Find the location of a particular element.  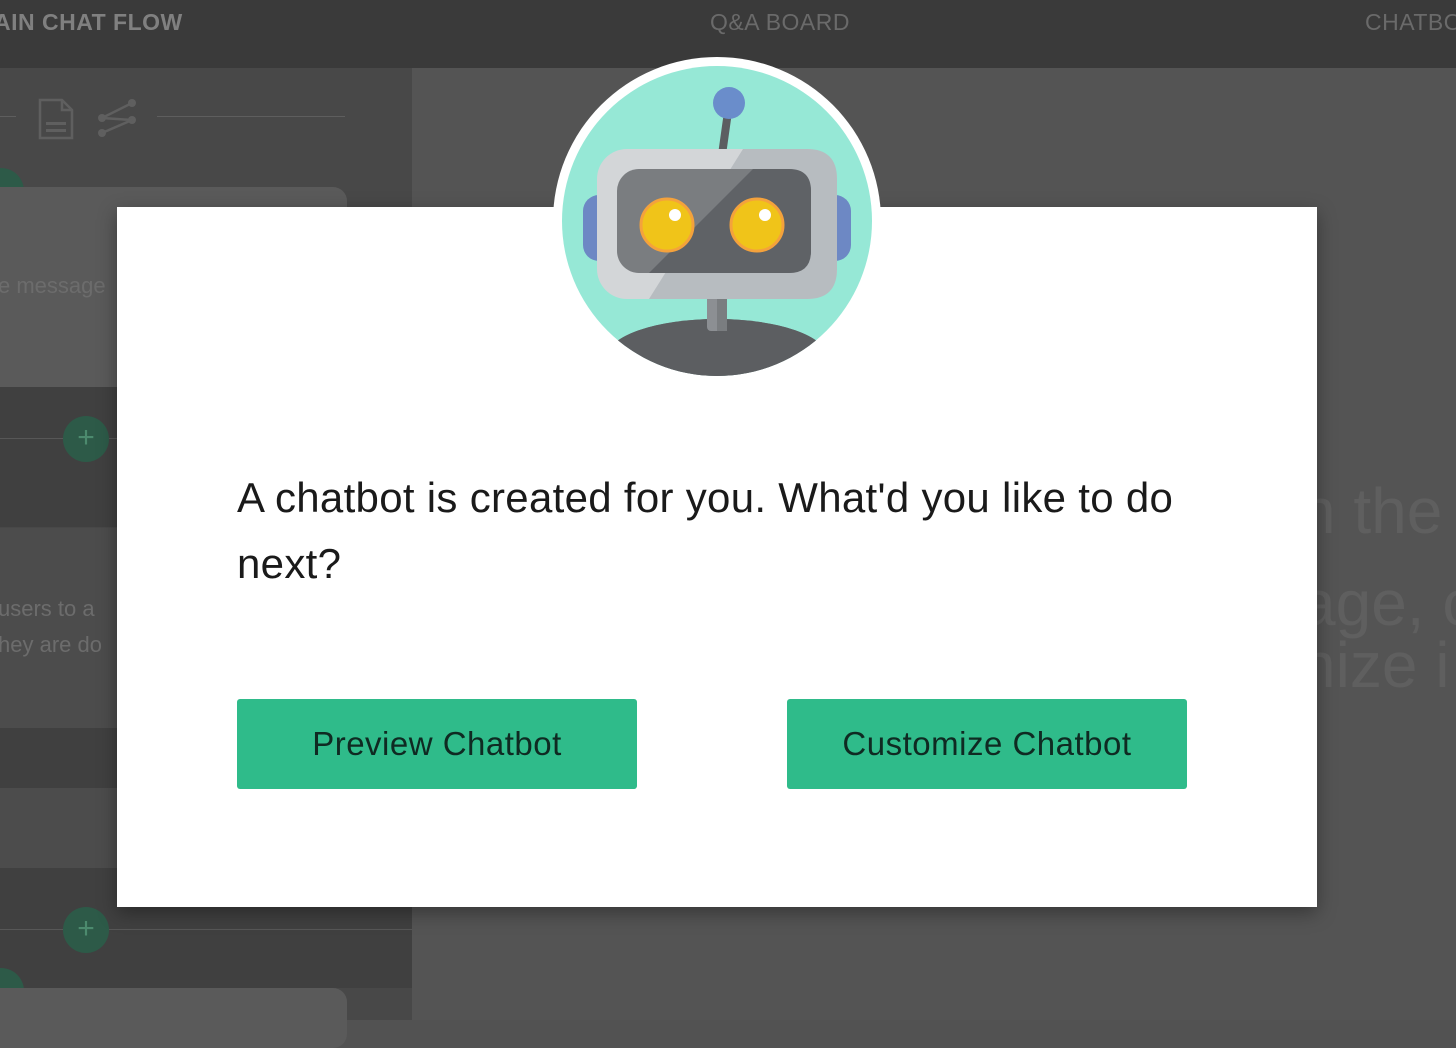

message-text: hey are do is located at coordinates (51, 644).